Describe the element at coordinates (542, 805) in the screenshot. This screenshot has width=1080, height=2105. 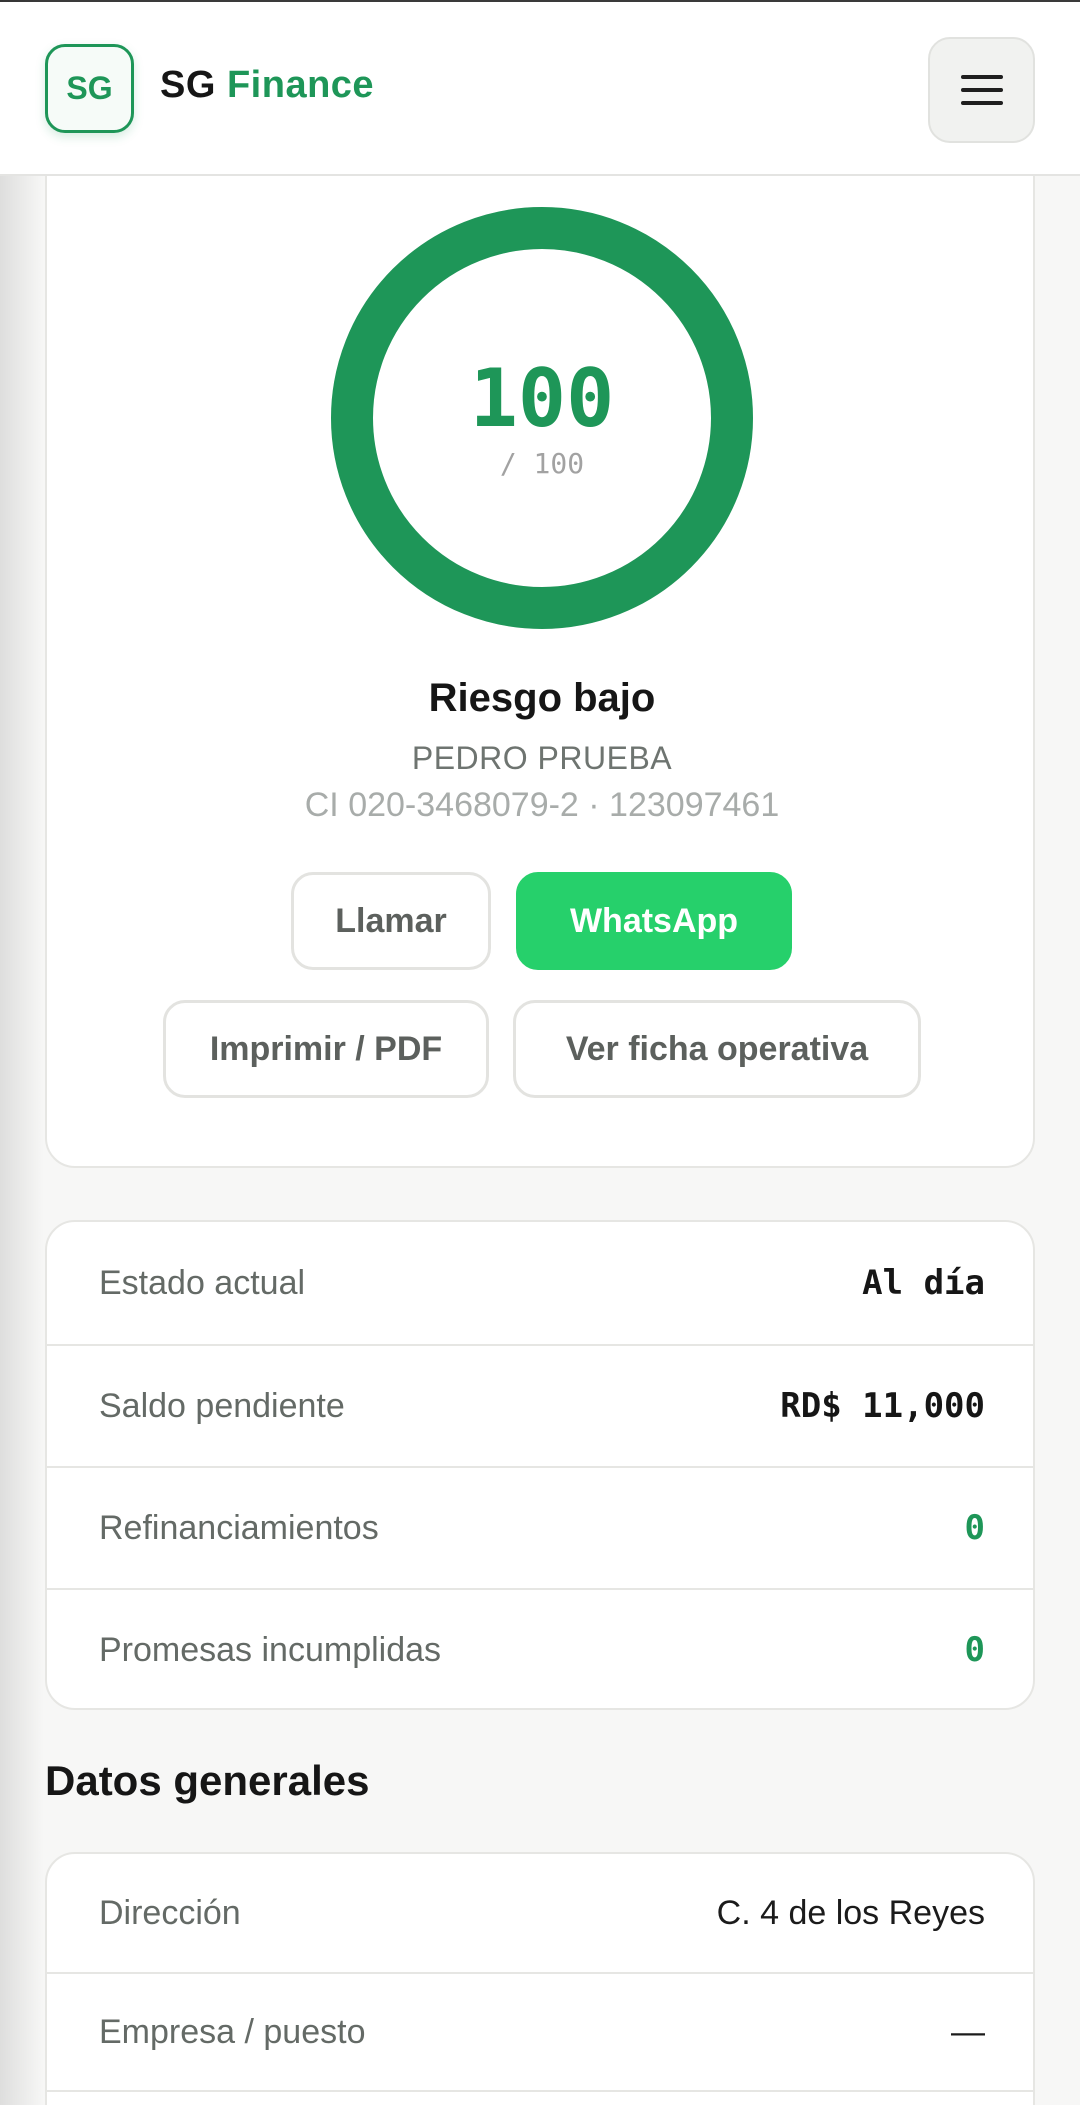
I see `client-id: CI 020-3468079-2 · 123097461` at that location.